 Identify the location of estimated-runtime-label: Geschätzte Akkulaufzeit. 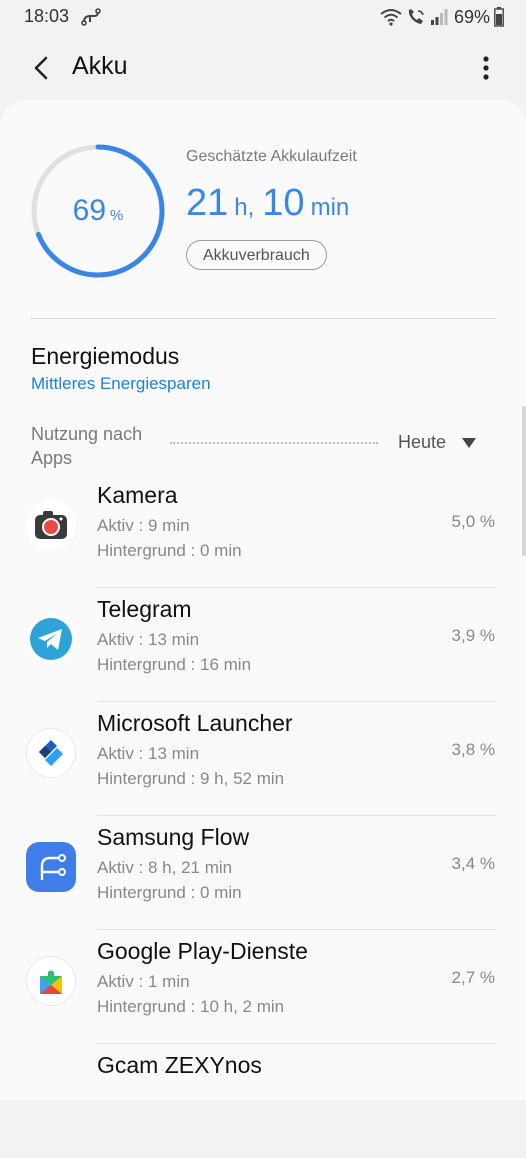
(271, 156).